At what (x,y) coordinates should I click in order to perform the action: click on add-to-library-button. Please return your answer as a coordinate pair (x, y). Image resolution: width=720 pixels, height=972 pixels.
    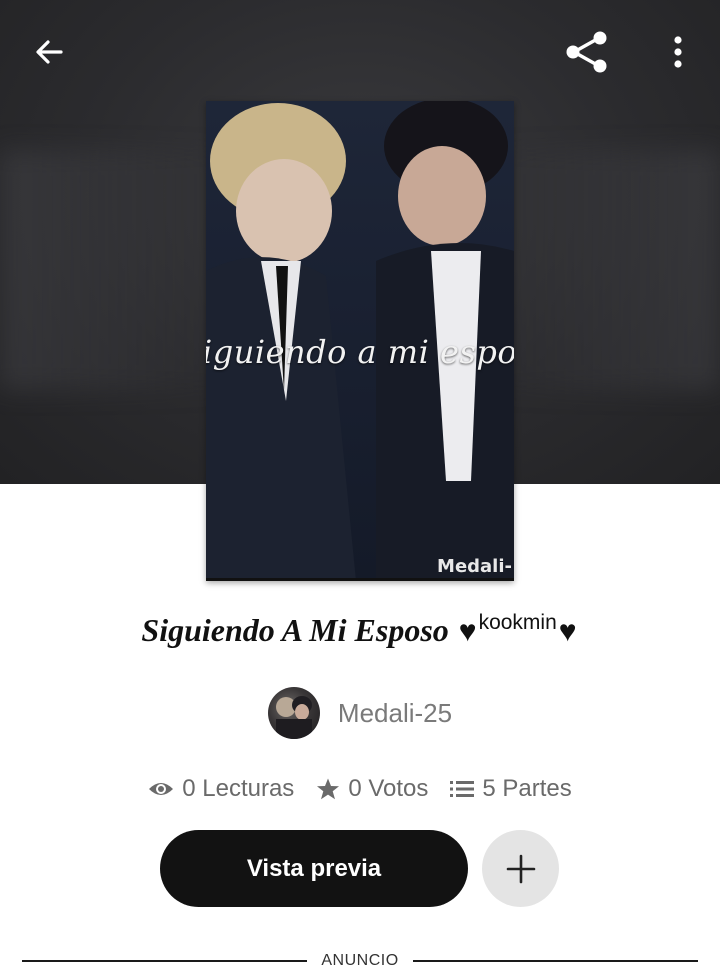
    Looking at the image, I should click on (520, 868).